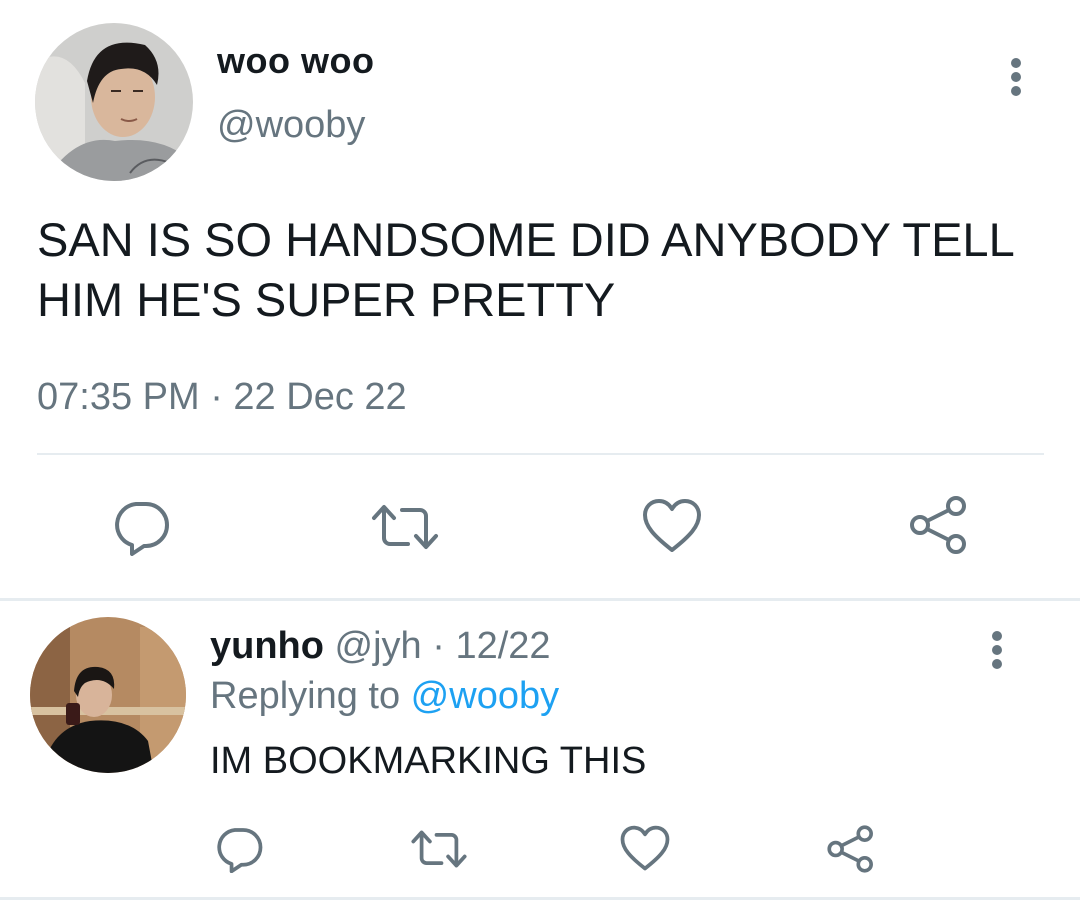 The image size is (1080, 900). Describe the element at coordinates (540, 454) in the screenshot. I see `divider` at that location.